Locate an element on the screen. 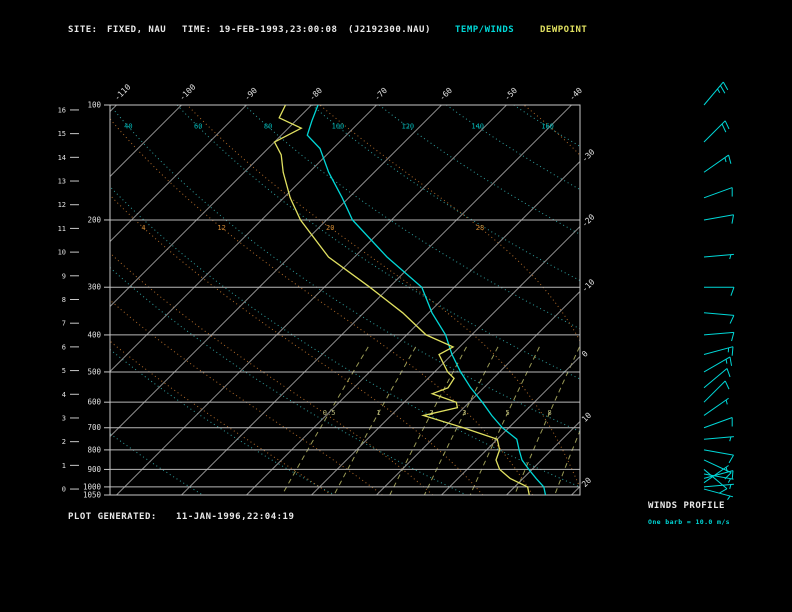 The image size is (792, 612). svg-text: 300 is located at coordinates (94, 287).